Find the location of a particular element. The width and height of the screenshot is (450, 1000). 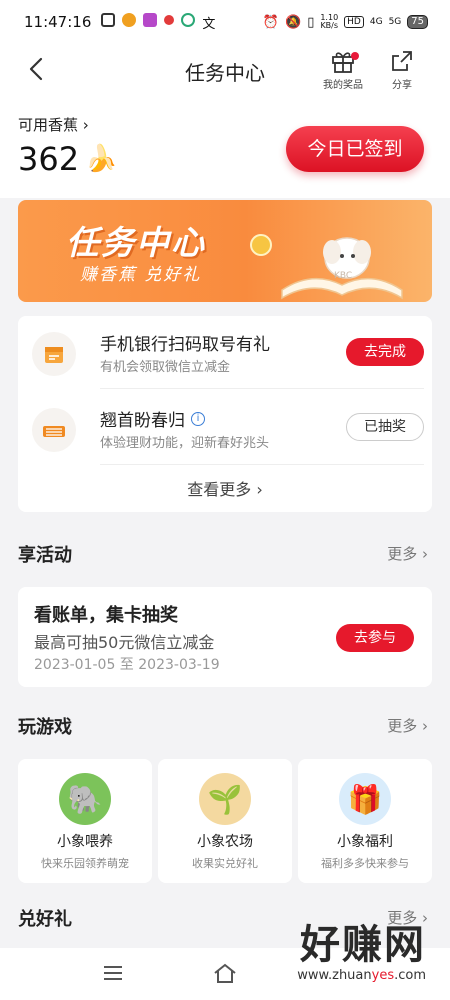

banner-subtitle: 赚香蕉 兑好礼 is located at coordinates (141, 275).